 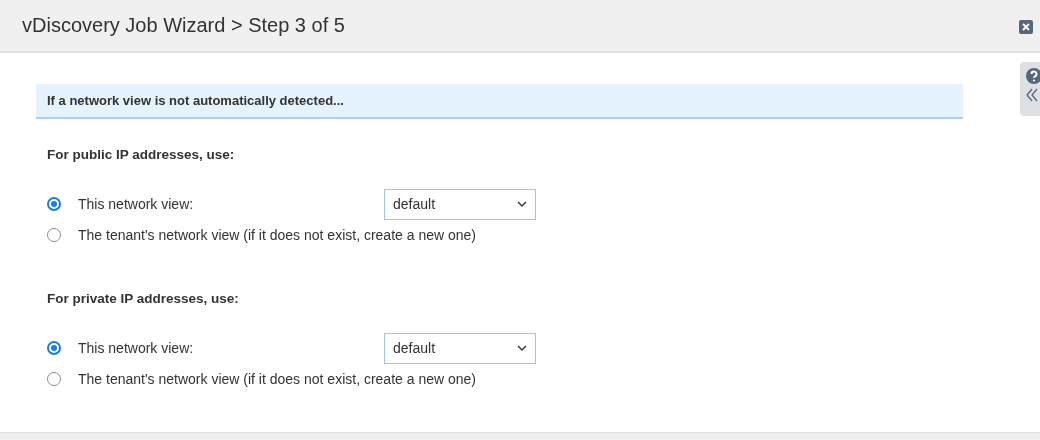 I want to click on section-heading: For private IP addresses, use:, so click(x=143, y=298).